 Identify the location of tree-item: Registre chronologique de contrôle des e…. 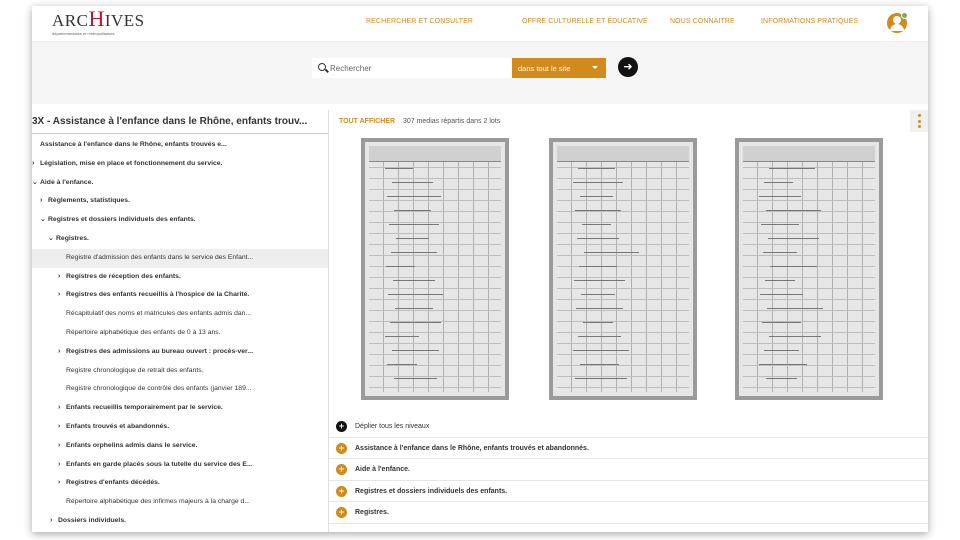
(180, 389).